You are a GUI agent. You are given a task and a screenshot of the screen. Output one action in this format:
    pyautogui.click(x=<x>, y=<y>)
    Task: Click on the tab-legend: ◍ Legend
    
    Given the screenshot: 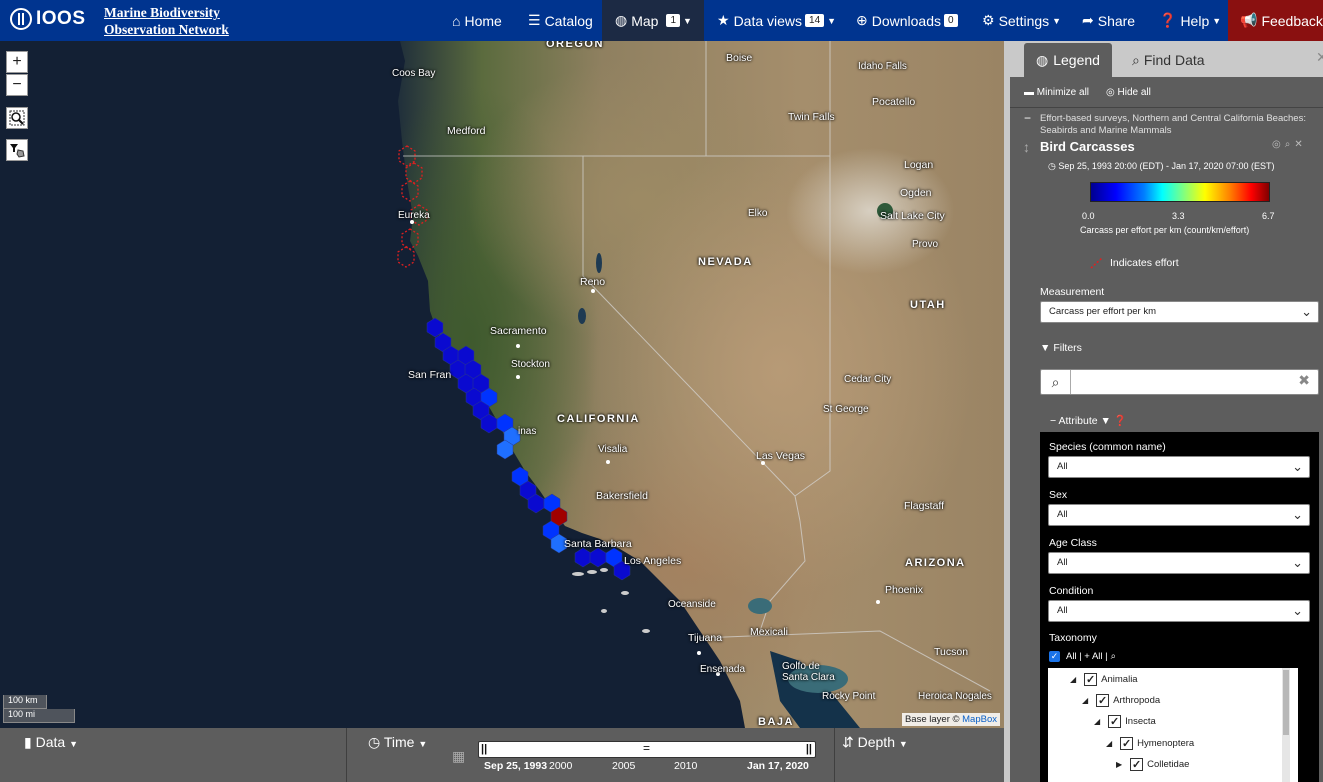 What is the action you would take?
    pyautogui.click(x=1068, y=60)
    